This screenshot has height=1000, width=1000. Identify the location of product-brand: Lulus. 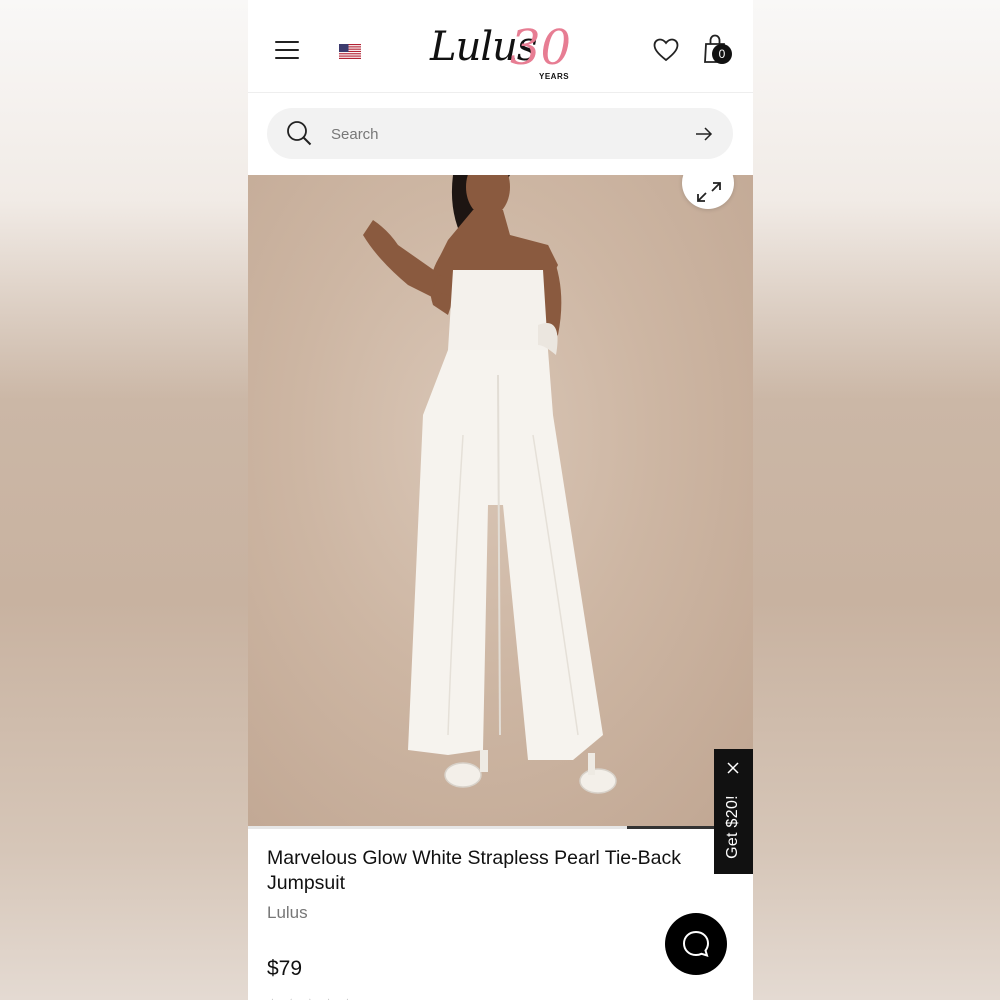
(287, 913).